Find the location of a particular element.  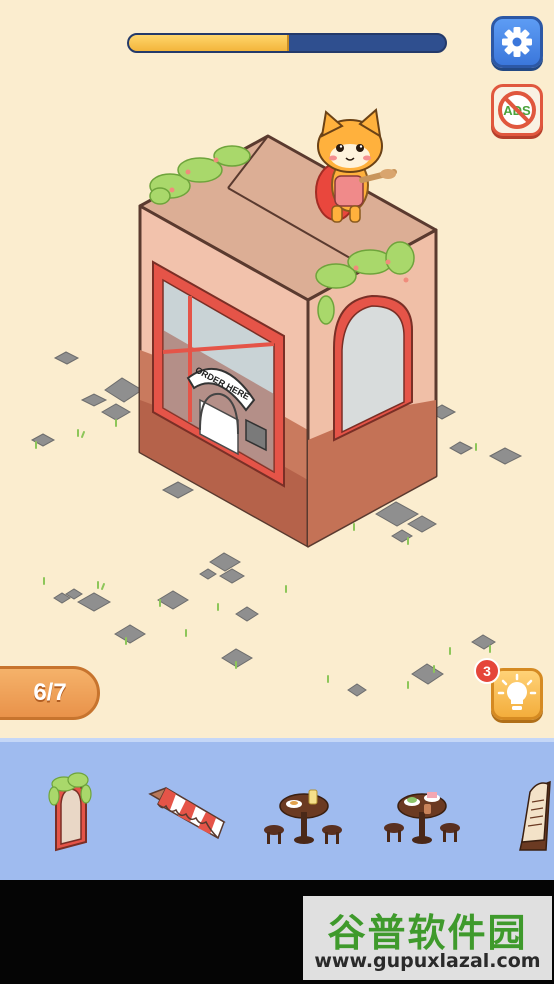

watermark: 谷普软件园 www.gupuxlazal.com is located at coordinates (427, 938).